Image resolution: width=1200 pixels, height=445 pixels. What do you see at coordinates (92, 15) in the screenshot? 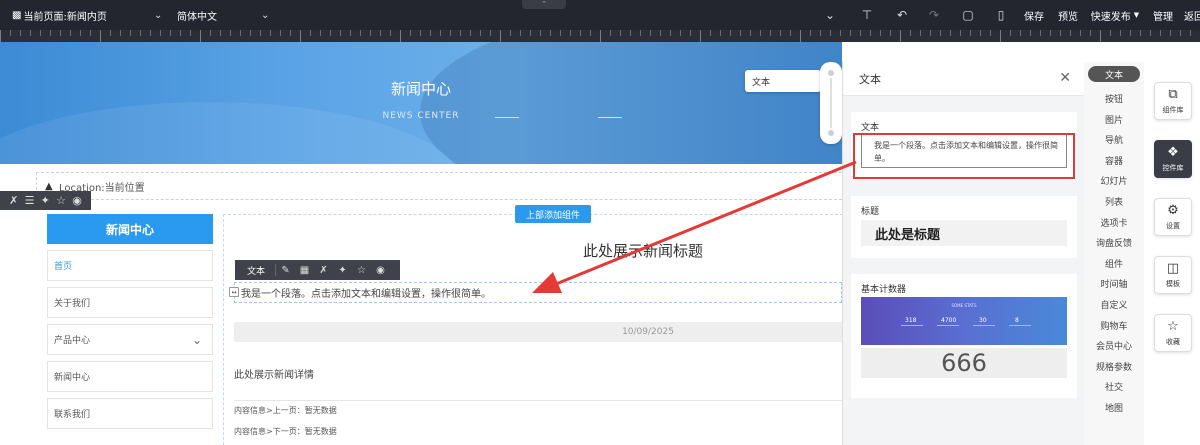
I see `page-select: ▩ 当前页面:新闻内页 ⌄` at bounding box center [92, 15].